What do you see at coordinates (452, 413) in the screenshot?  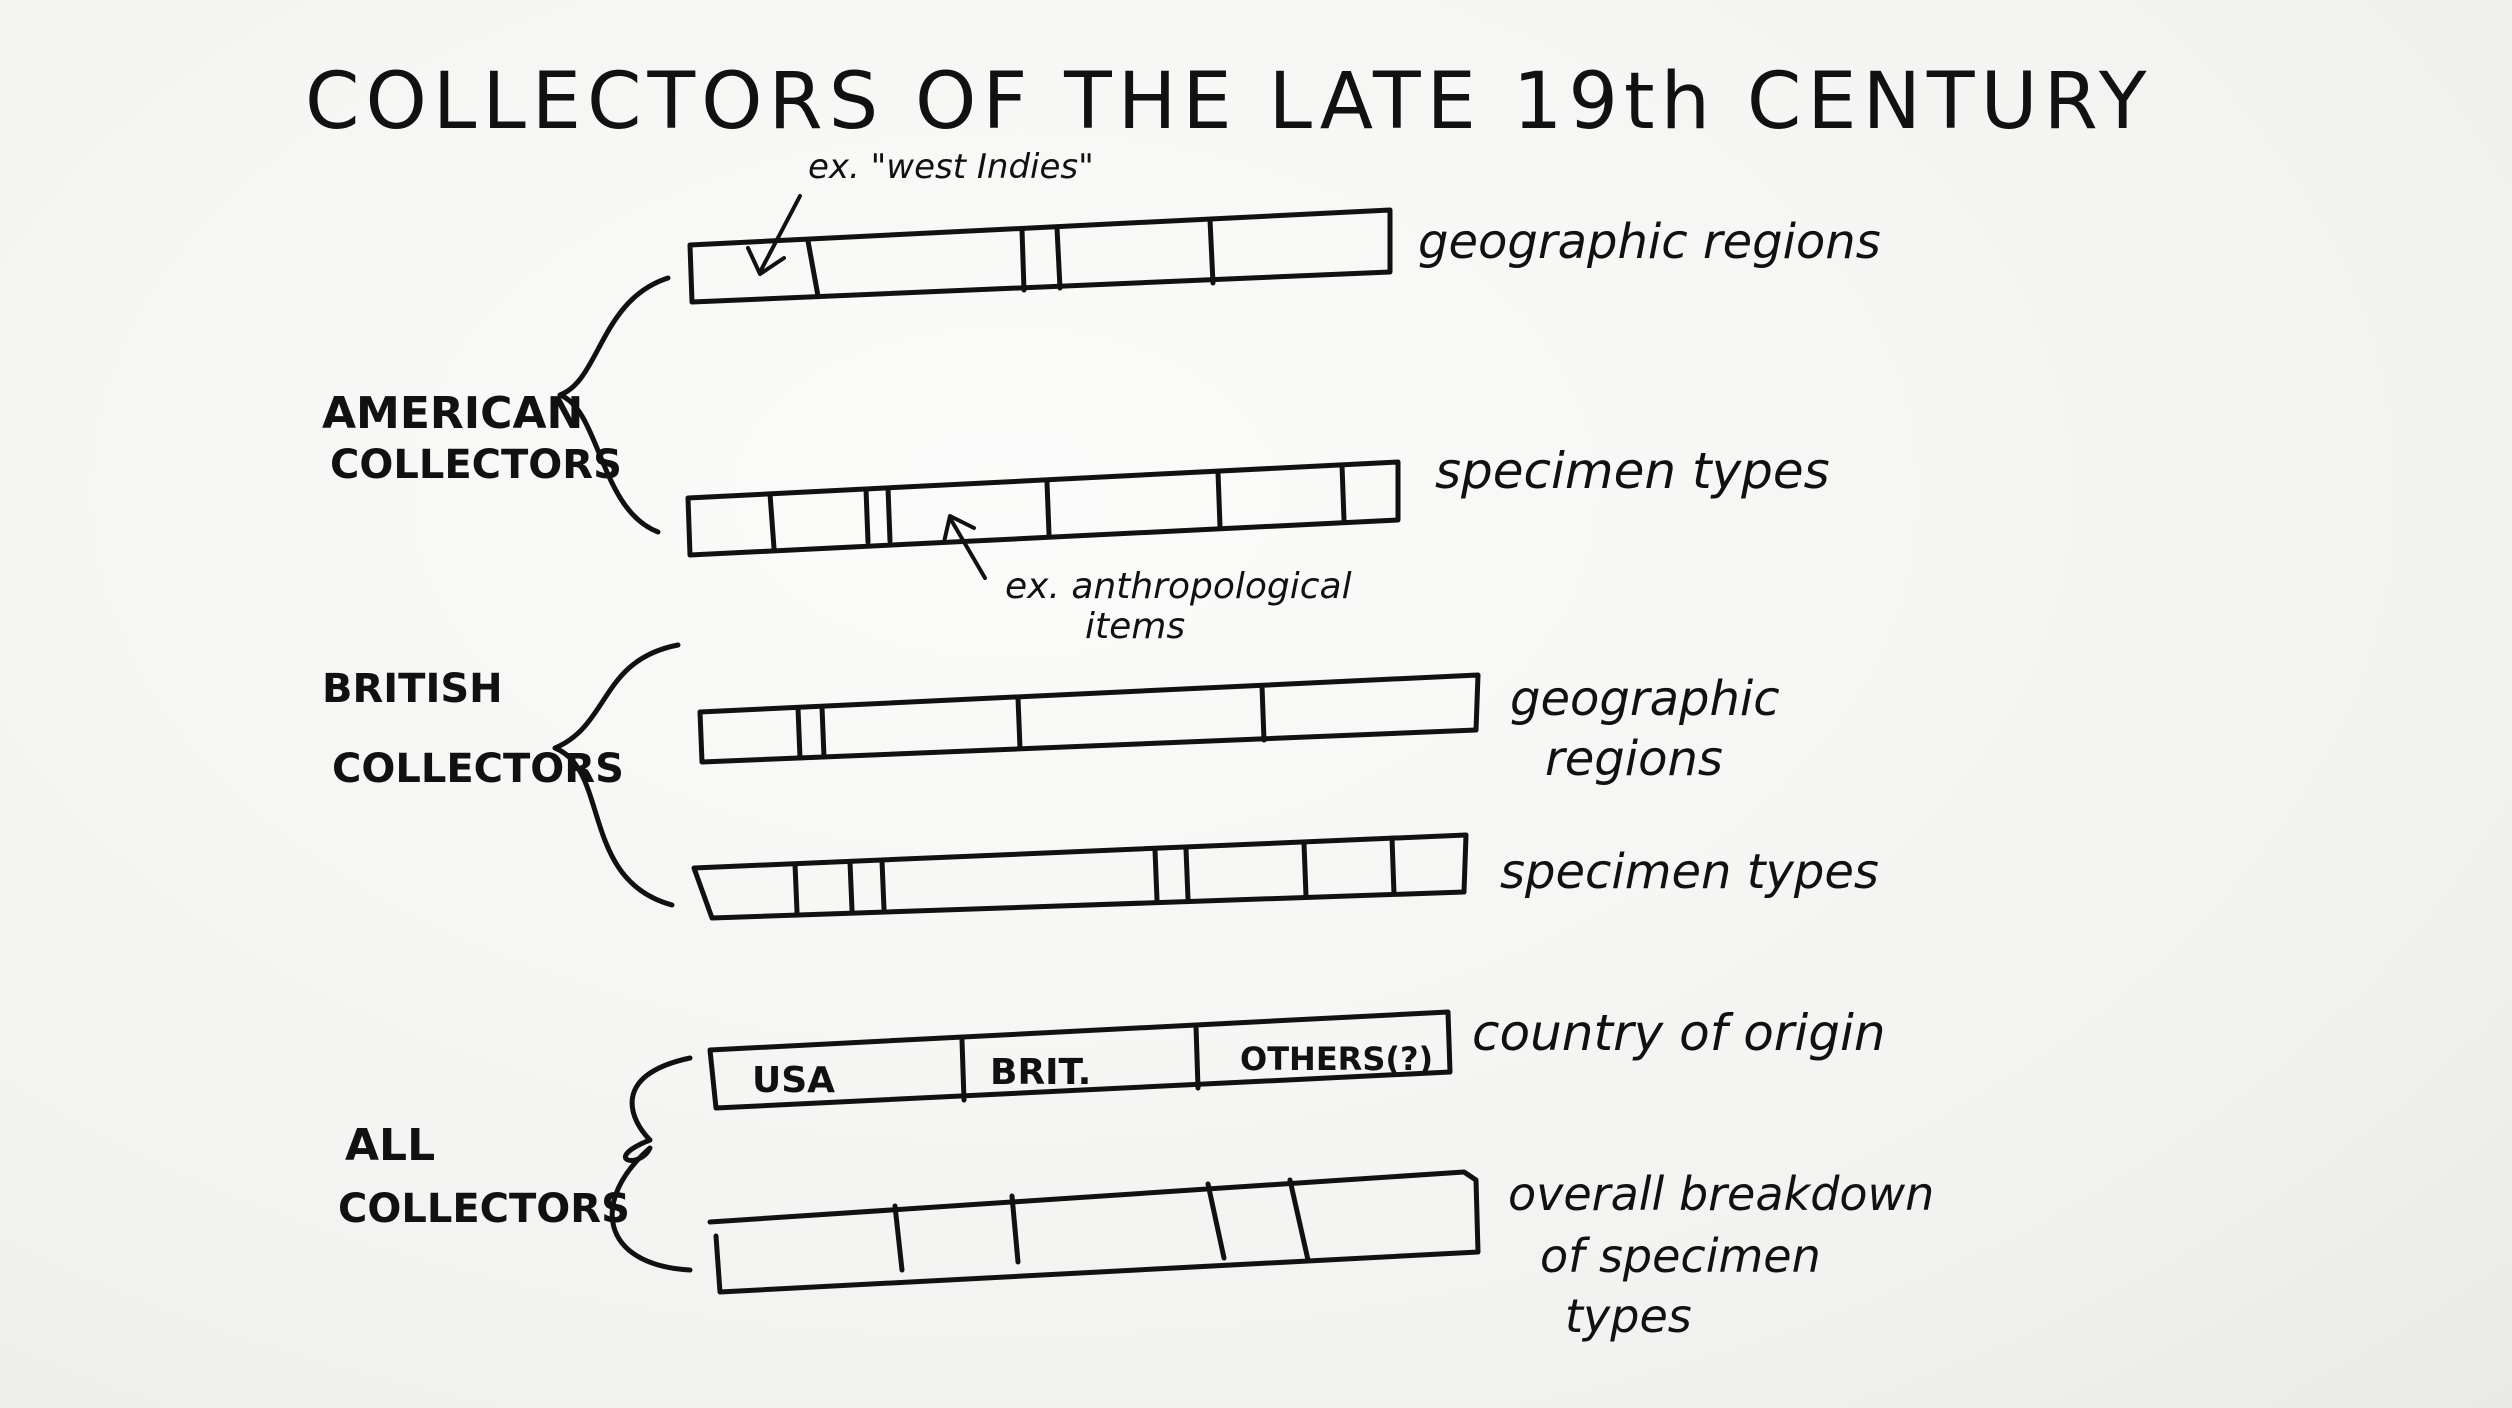 I see `american-label-line1: AMERICAN` at bounding box center [452, 413].